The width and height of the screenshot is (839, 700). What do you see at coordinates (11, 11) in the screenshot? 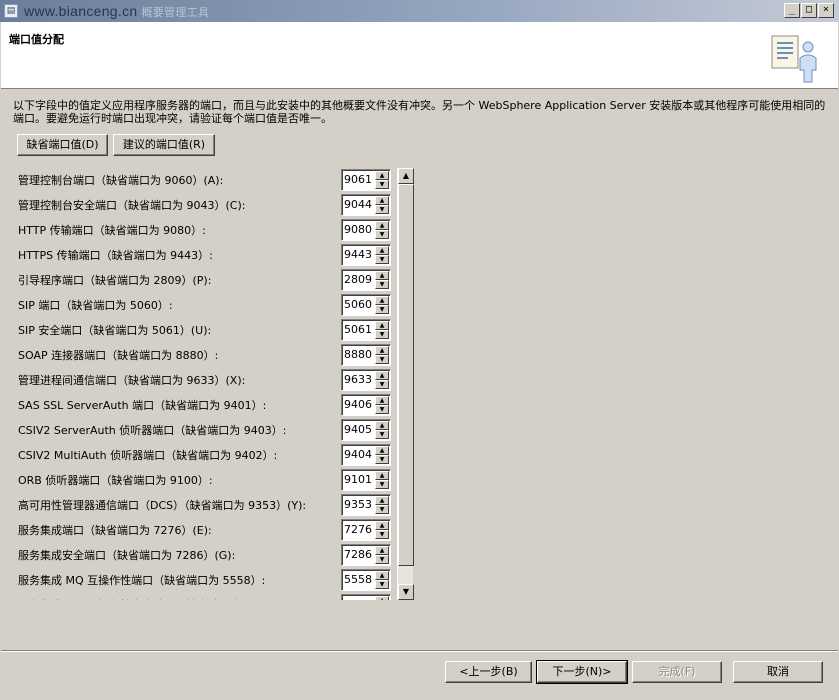
I see `app-icon: ▤` at bounding box center [11, 11].